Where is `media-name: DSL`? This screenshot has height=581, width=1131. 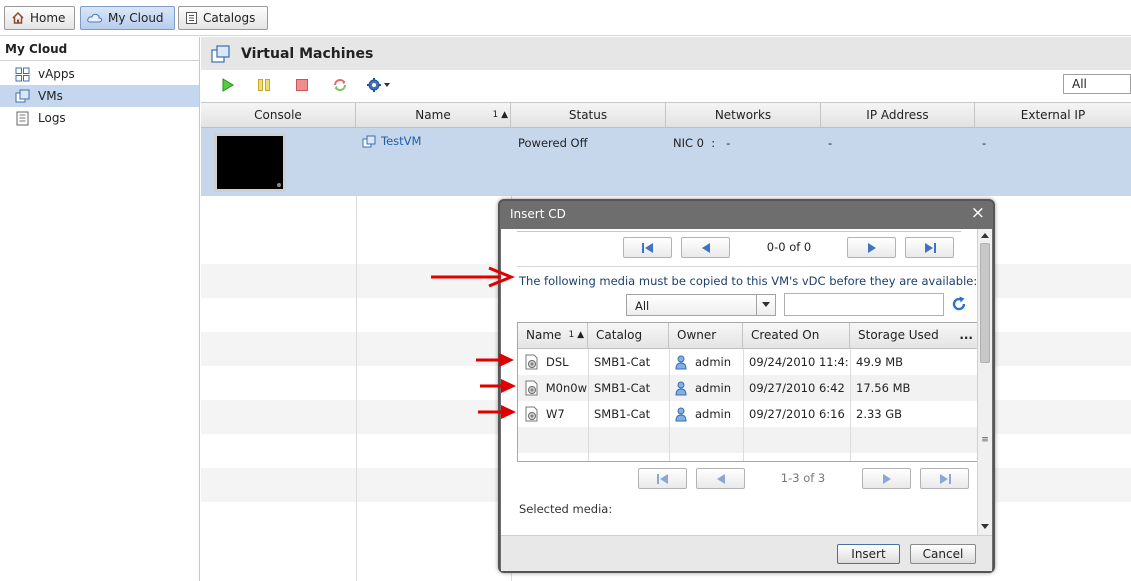 media-name: DSL is located at coordinates (557, 362).